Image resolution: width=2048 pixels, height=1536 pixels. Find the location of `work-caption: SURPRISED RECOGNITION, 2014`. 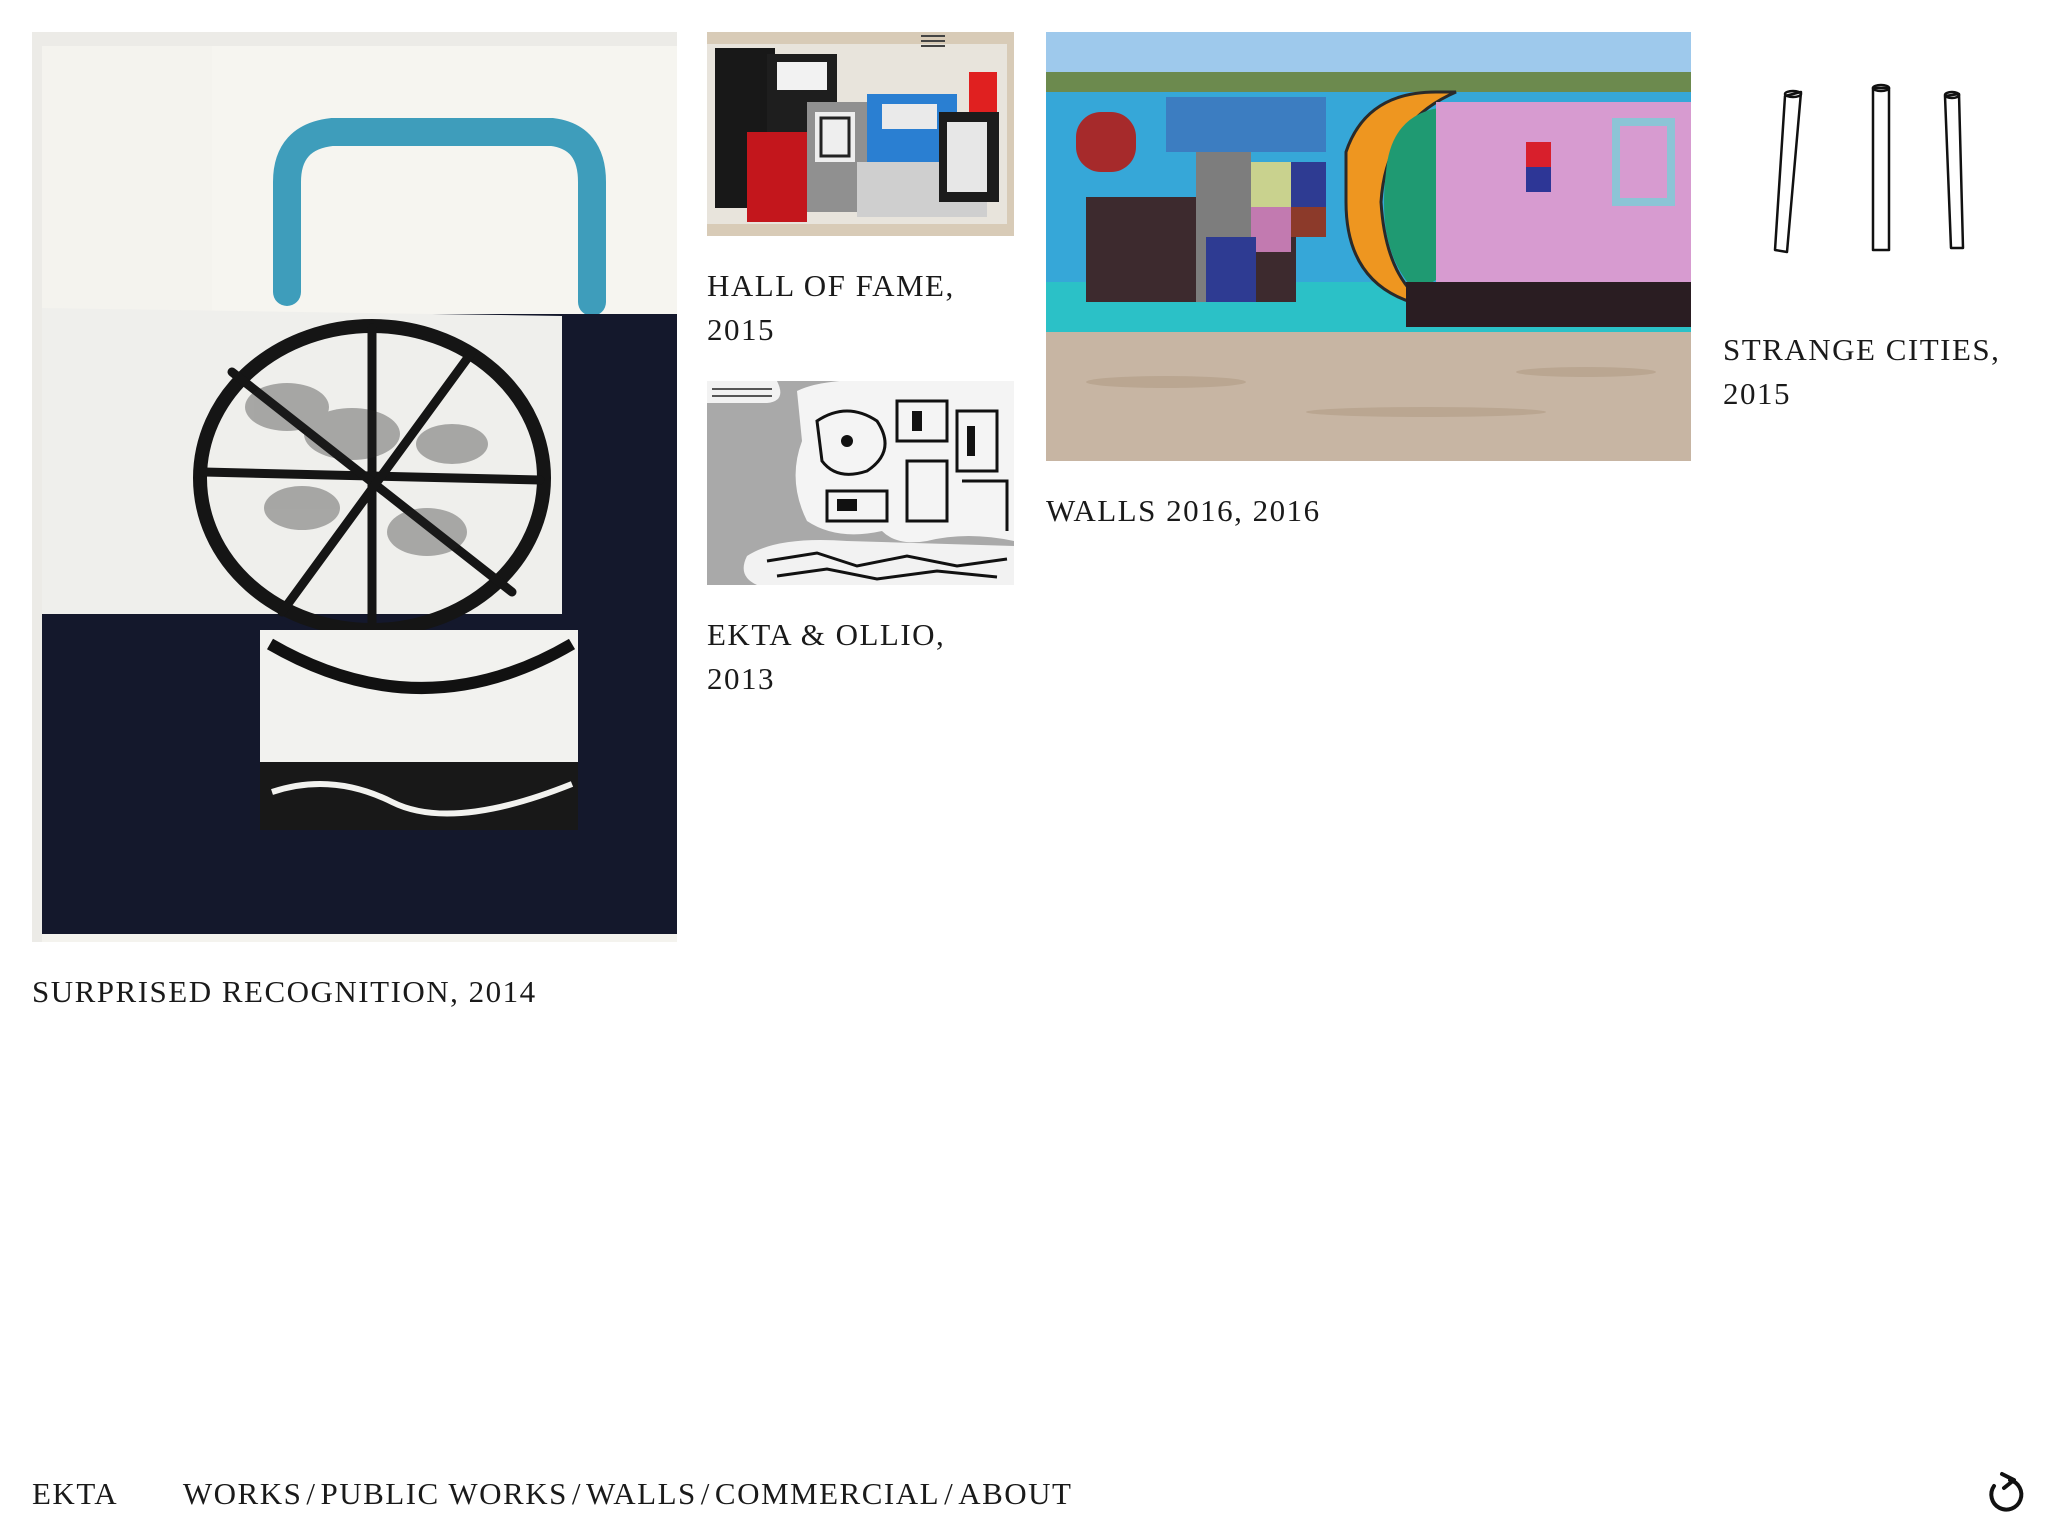

work-caption: SURPRISED RECOGNITION, 2014 is located at coordinates (354, 992).